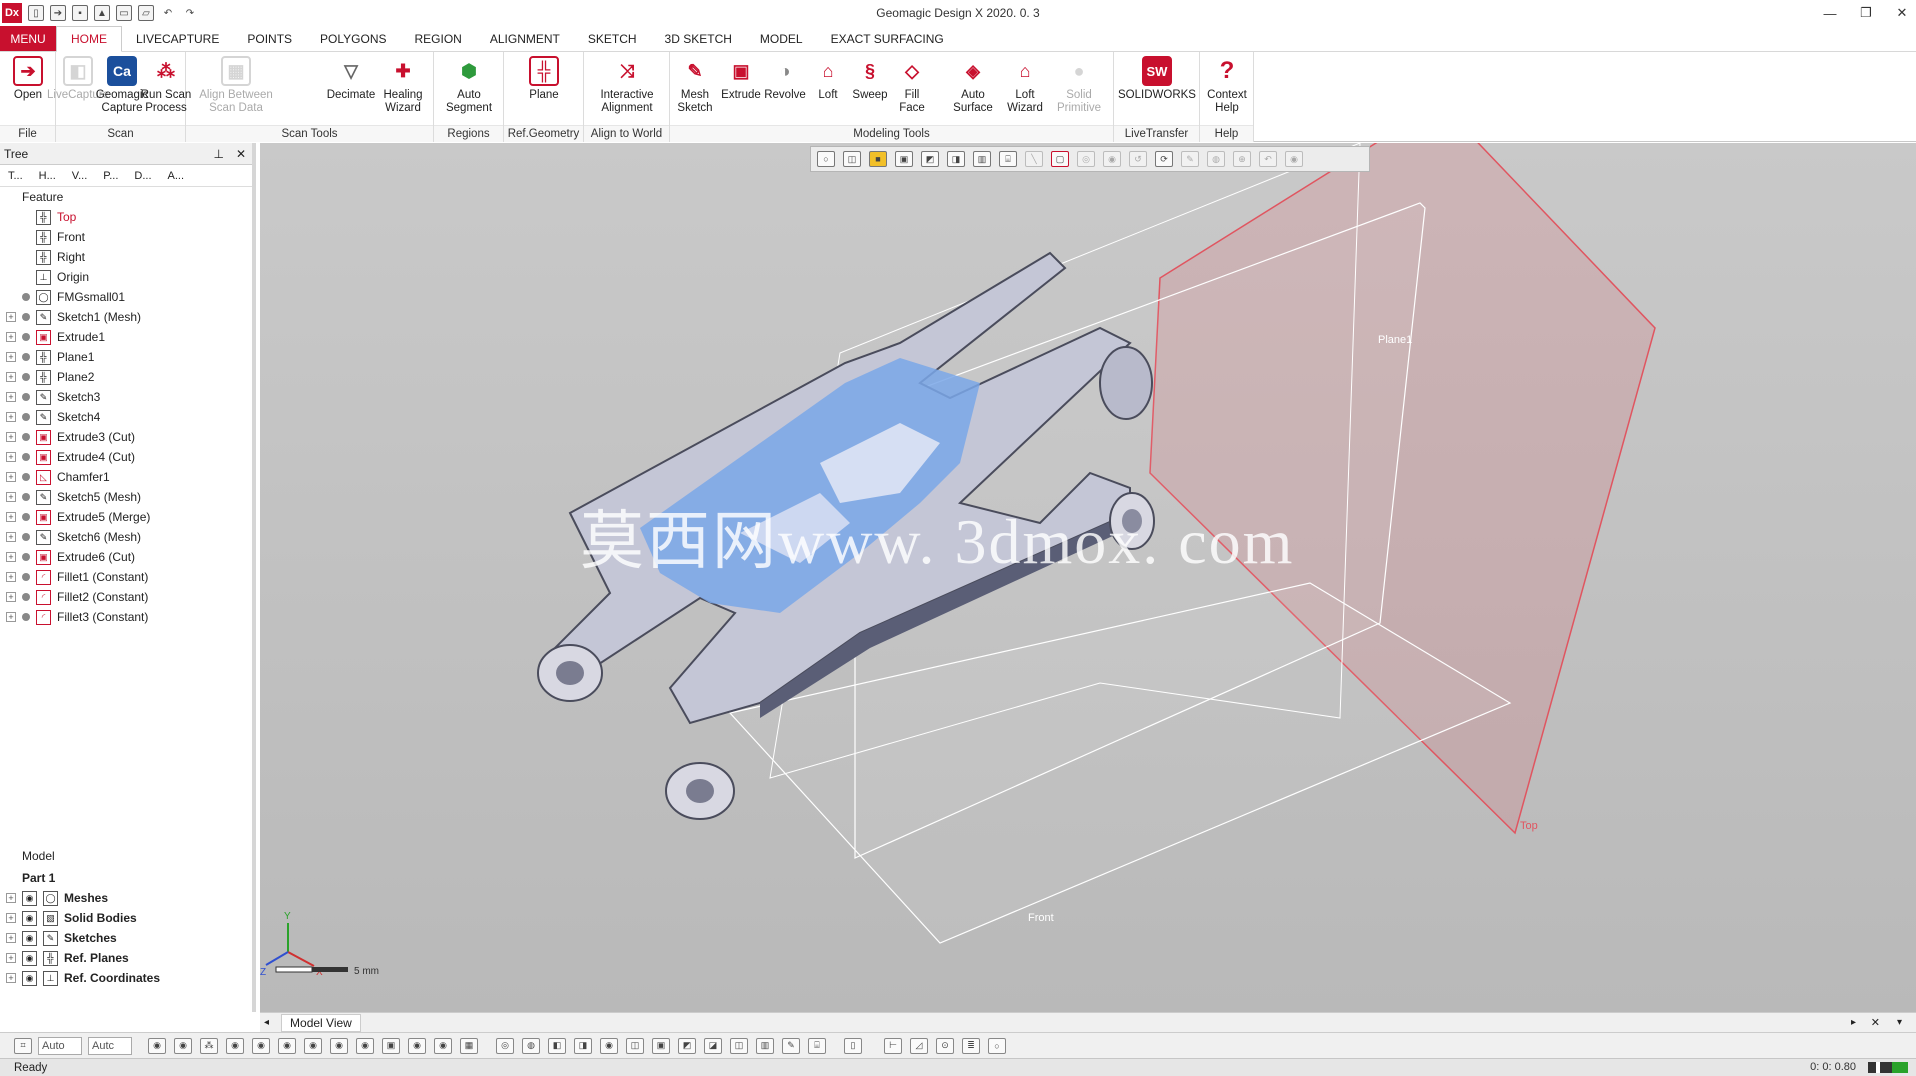 This screenshot has height=1076, width=1916. What do you see at coordinates (126, 537) in the screenshot?
I see `feature-row: + ✎ Sketch6 (Mesh)` at bounding box center [126, 537].